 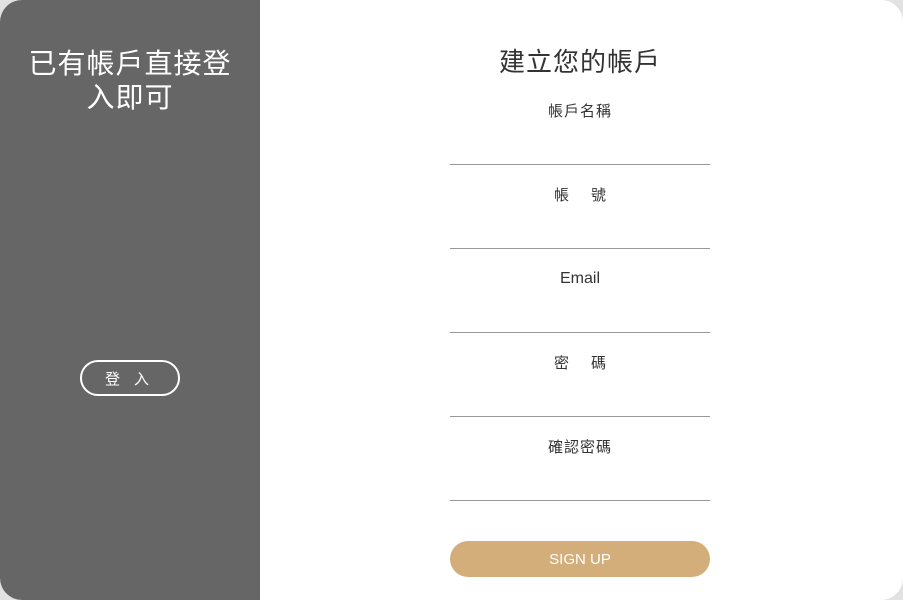 I want to click on password-input, so click(x=580, y=402).